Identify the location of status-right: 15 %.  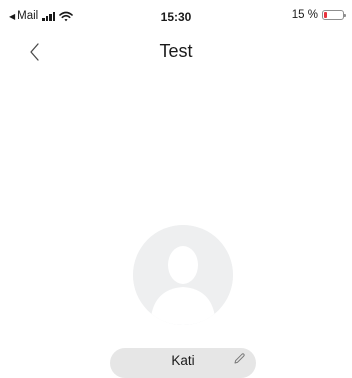
(318, 15).